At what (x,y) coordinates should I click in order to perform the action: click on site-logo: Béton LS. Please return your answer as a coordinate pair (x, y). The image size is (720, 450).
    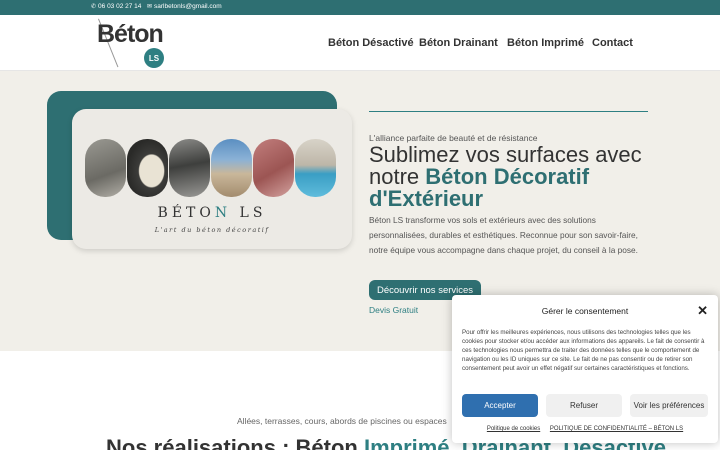
    Looking at the image, I should click on (136, 43).